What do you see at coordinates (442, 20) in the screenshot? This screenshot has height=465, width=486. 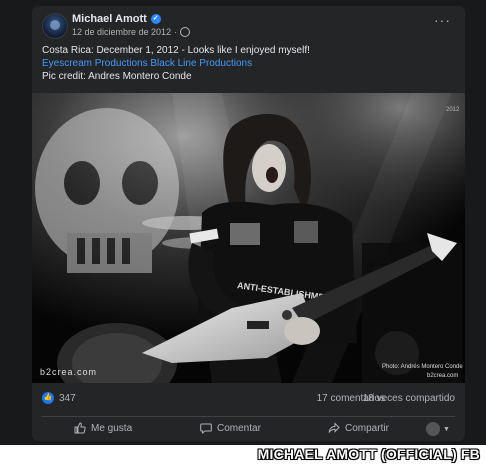 I see `more-options-icon: ···` at bounding box center [442, 20].